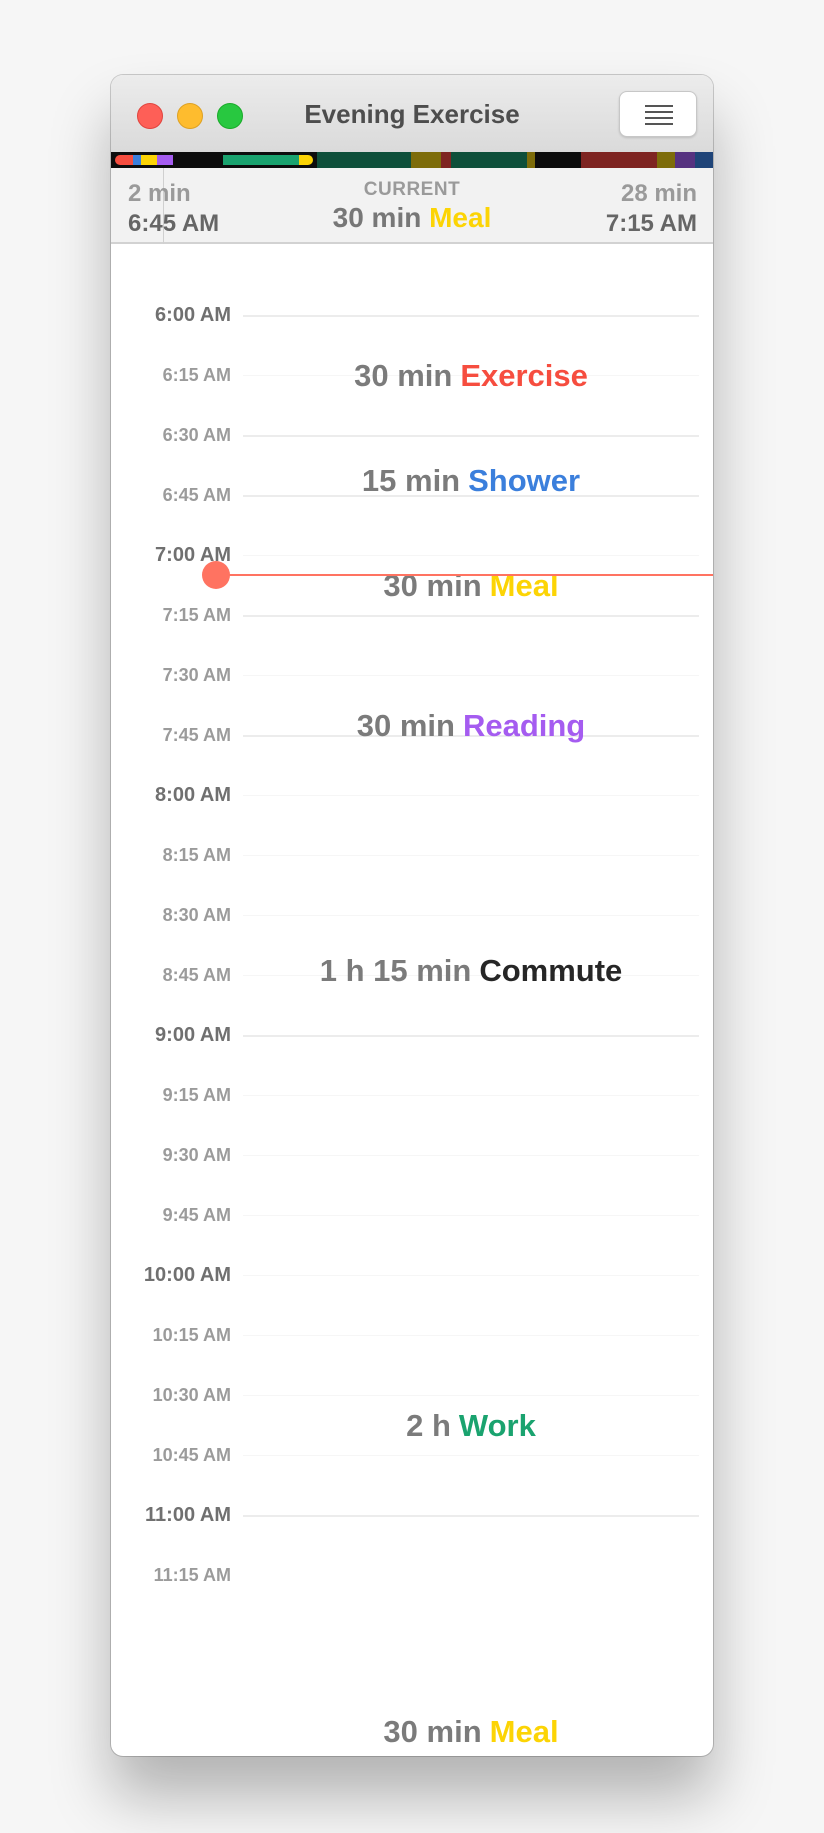 The width and height of the screenshot is (824, 1833). I want to click on event-name: Work, so click(497, 1425).